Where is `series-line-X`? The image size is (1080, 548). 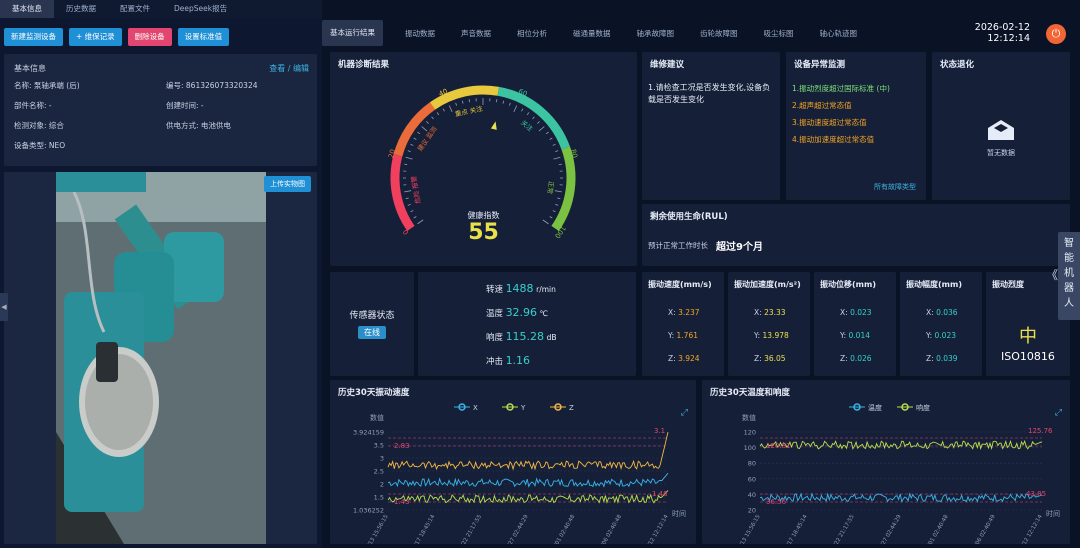
series-line-X is located at coordinates (528, 480).